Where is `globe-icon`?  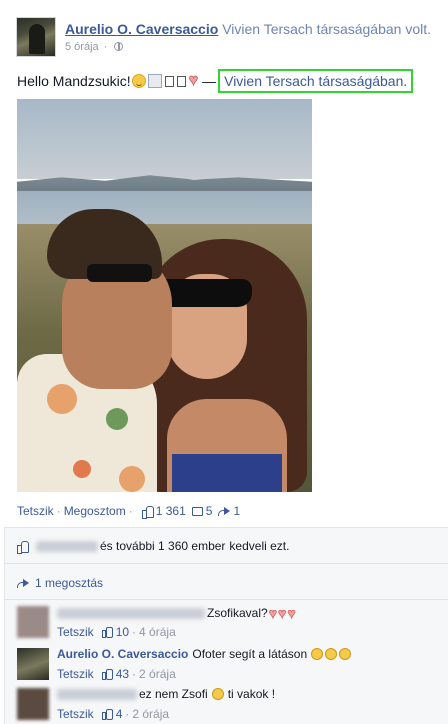
globe-icon is located at coordinates (119, 46).